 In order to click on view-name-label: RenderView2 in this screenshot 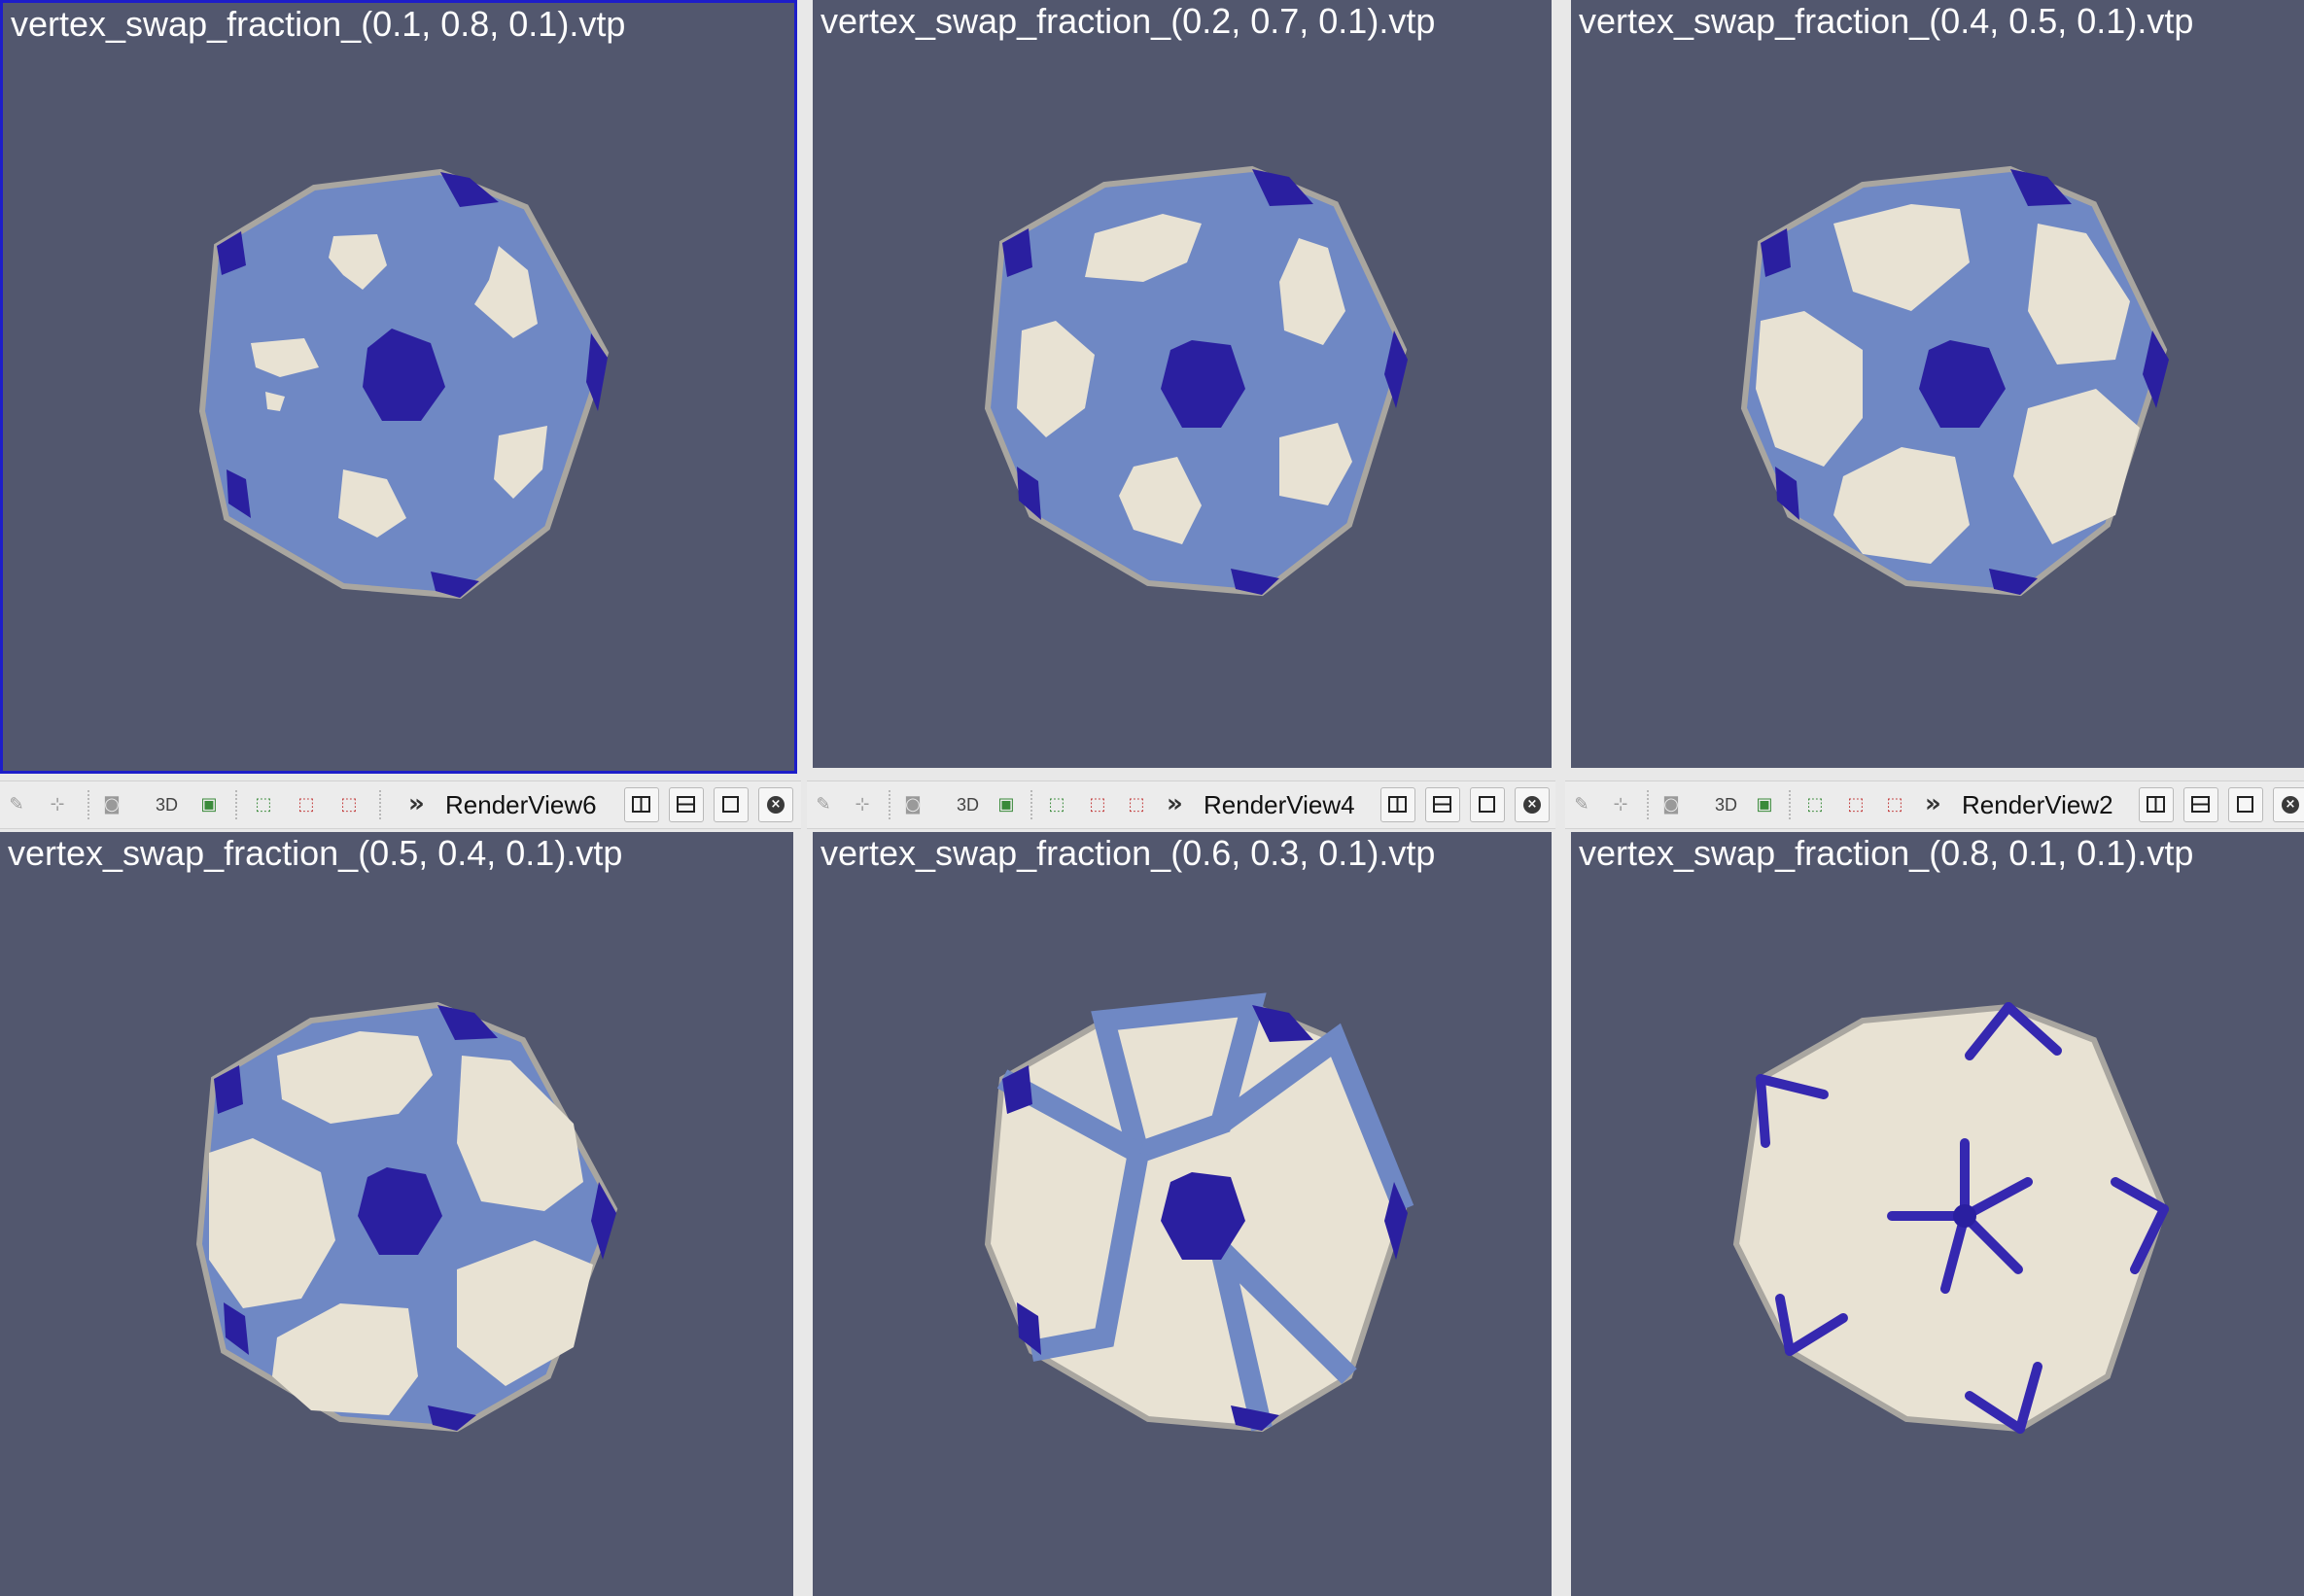, I will do `click(2037, 804)`.